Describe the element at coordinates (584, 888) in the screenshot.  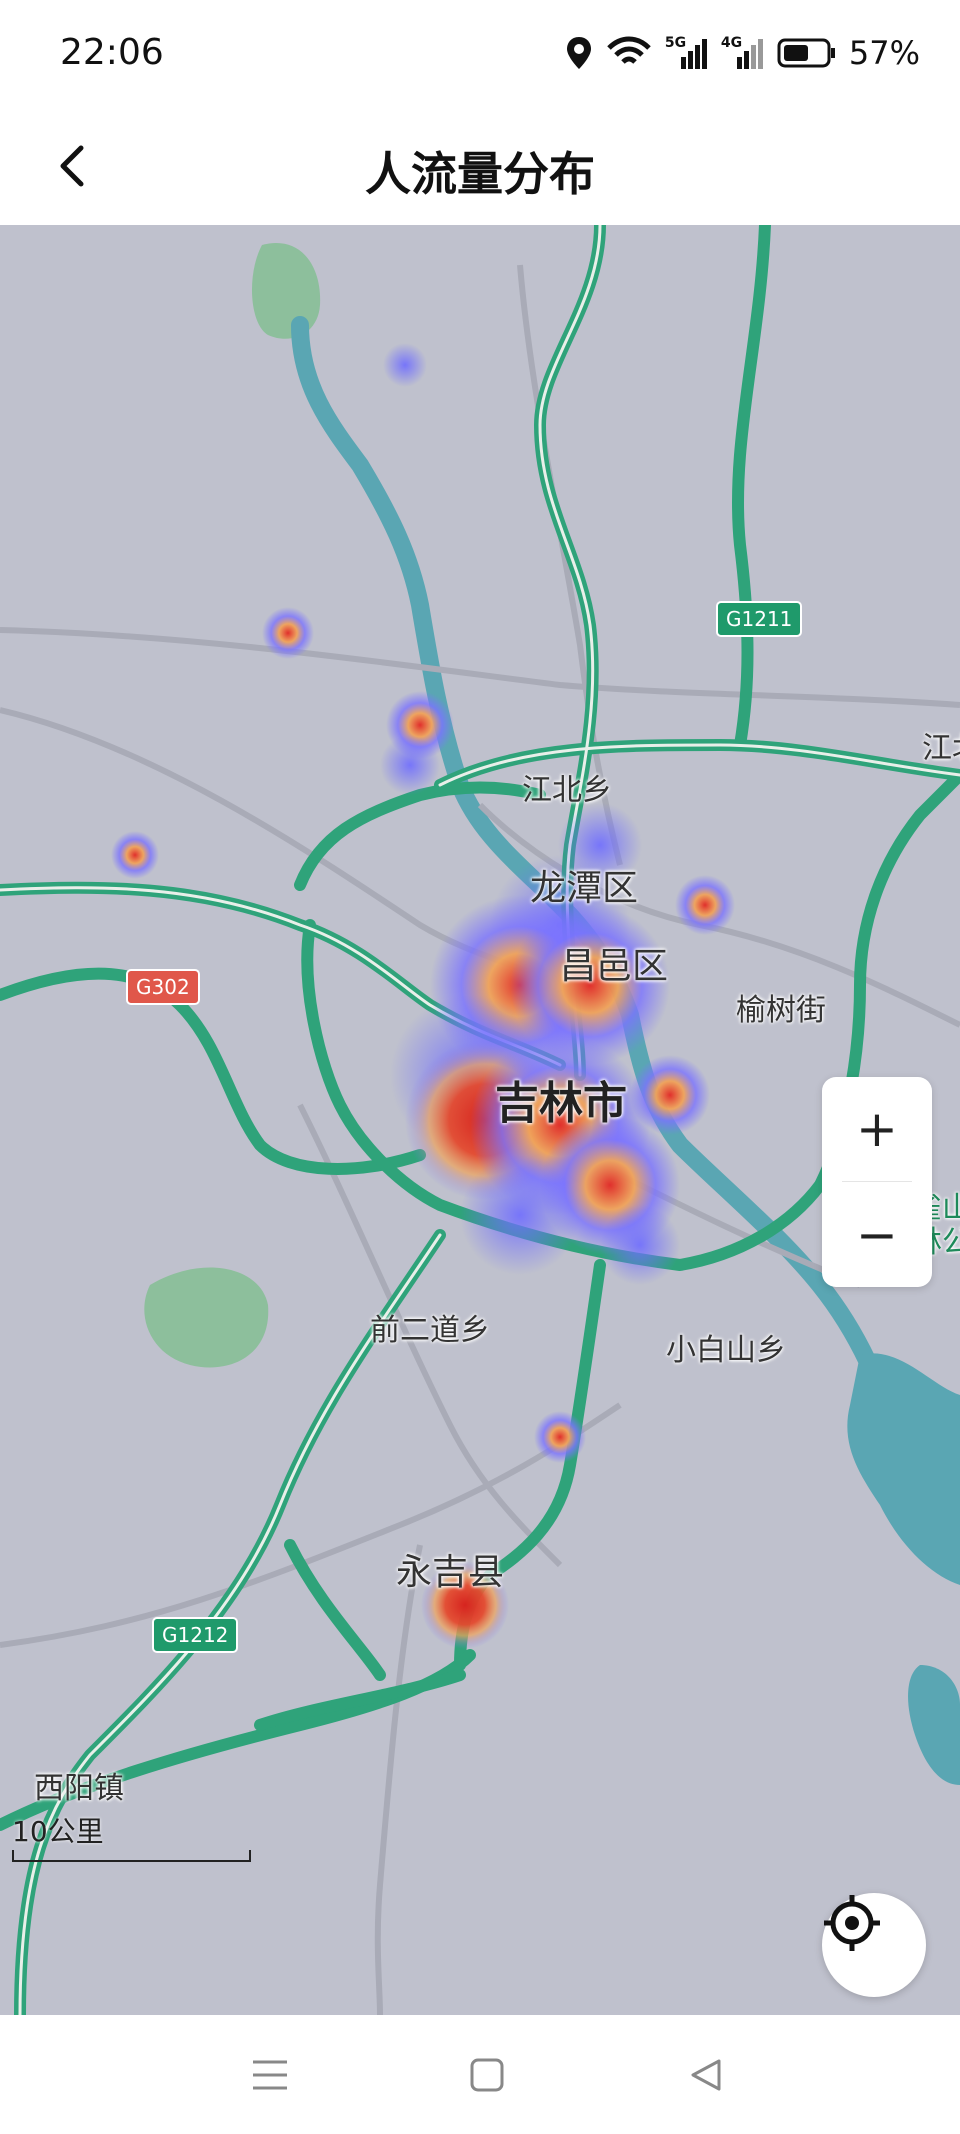
I see `label-longtan: 龙潭区` at that location.